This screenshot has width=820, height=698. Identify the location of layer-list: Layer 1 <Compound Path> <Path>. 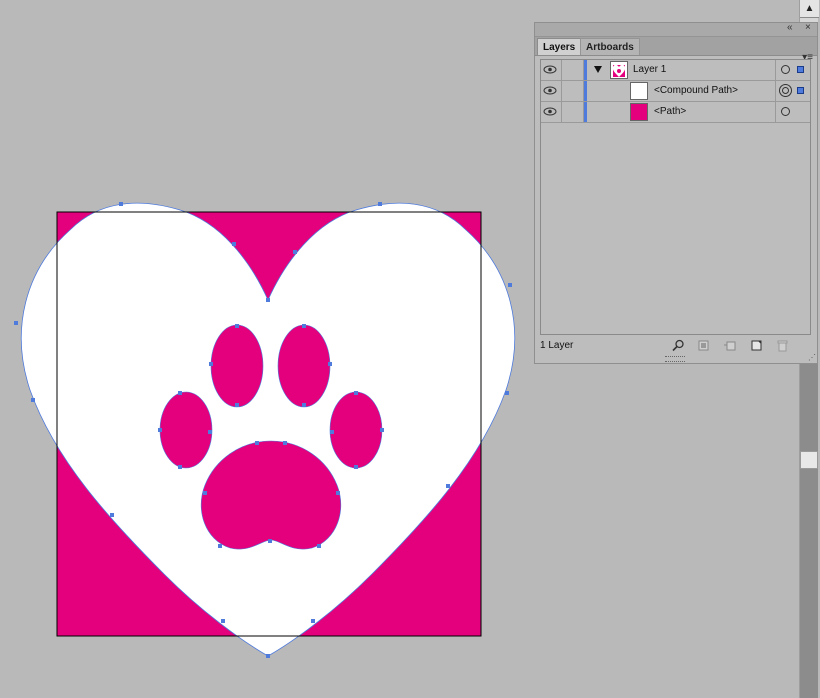
(675, 197).